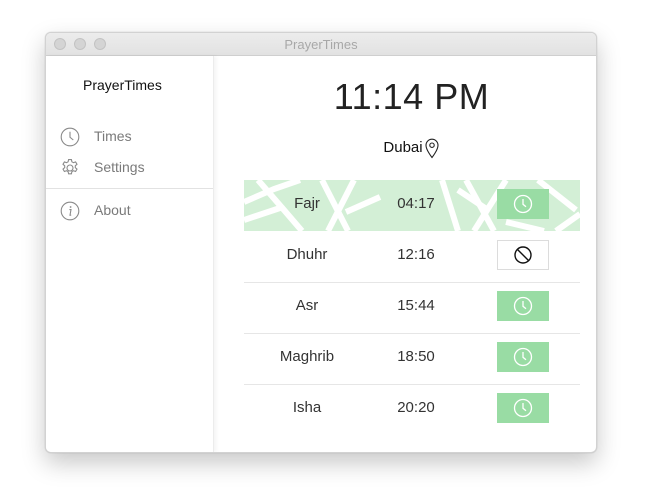 The height and width of the screenshot is (500, 650). Describe the element at coordinates (307, 305) in the screenshot. I see `prayer-name: Asr` at that location.